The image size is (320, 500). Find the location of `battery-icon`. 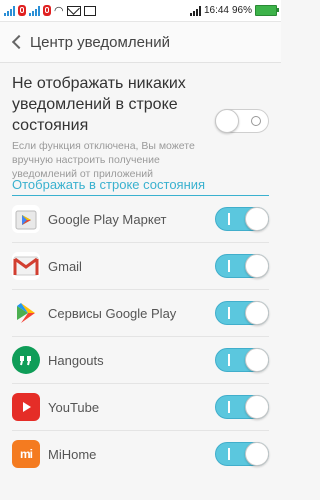

battery-icon is located at coordinates (267, 10).